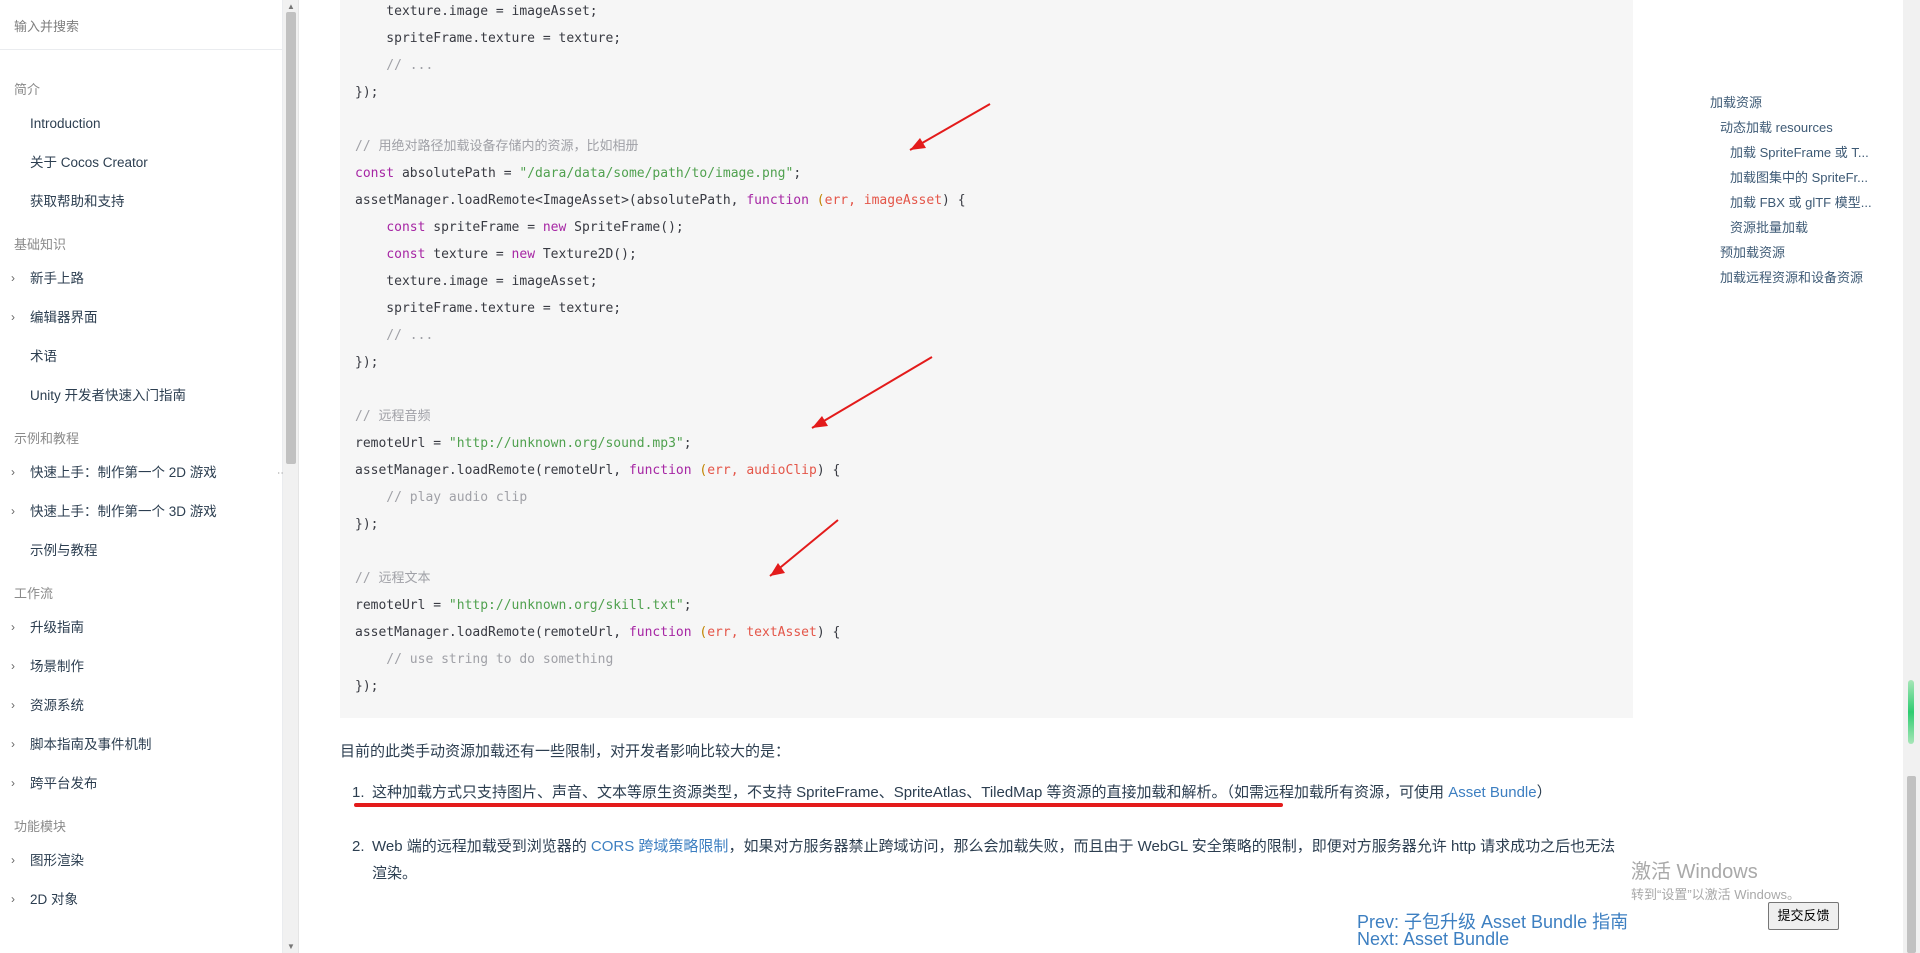 This screenshot has width=1920, height=953. I want to click on sidebar-item-2d-game: › 快速上手：制作第一个 2D 游戏, so click(141, 472).